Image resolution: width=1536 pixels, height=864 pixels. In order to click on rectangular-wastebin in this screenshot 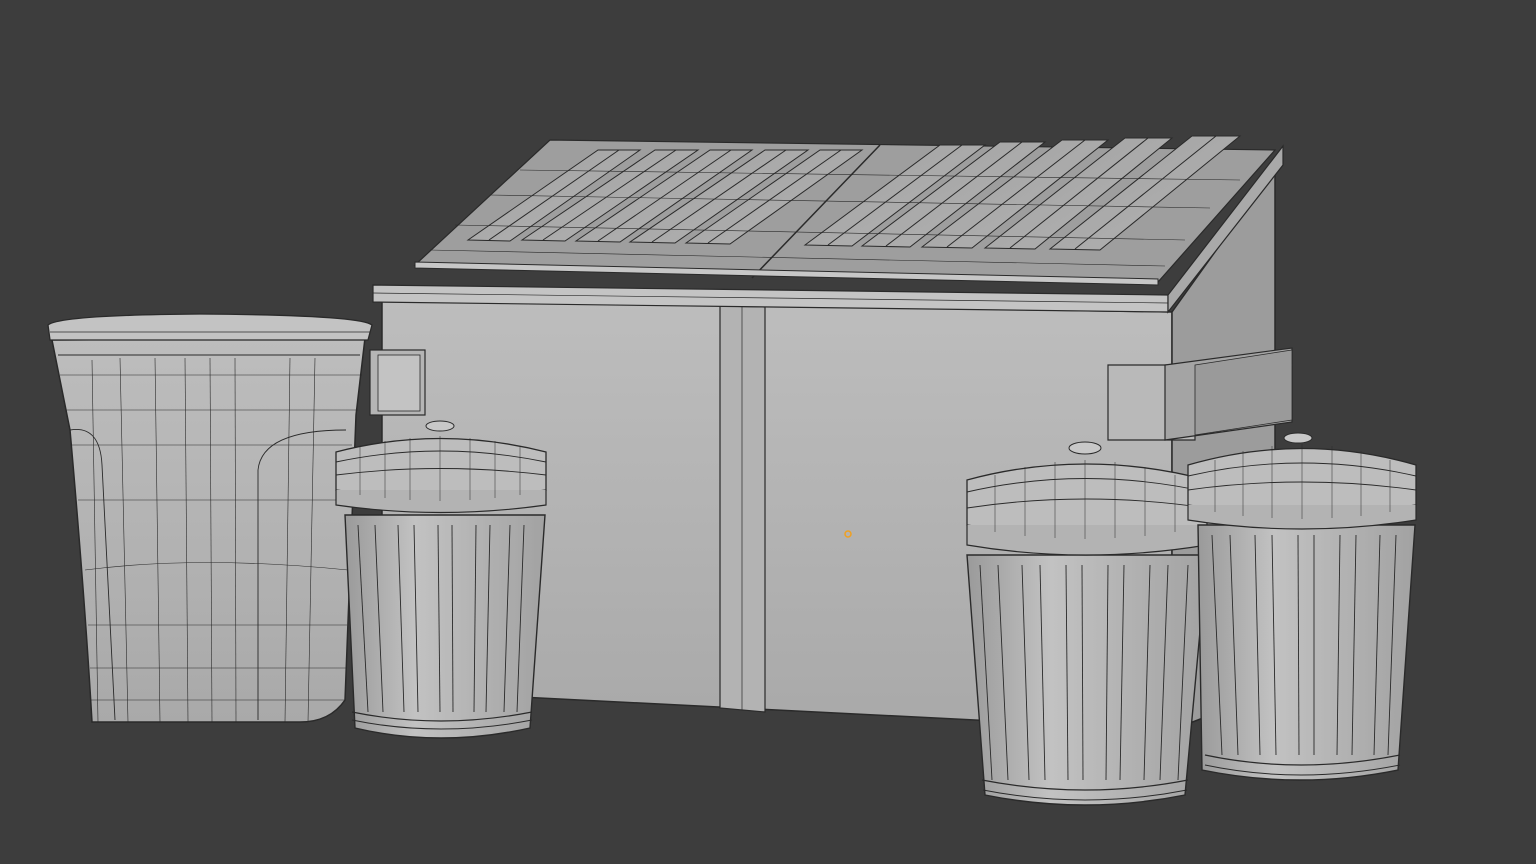, I will do `click(210, 518)`.